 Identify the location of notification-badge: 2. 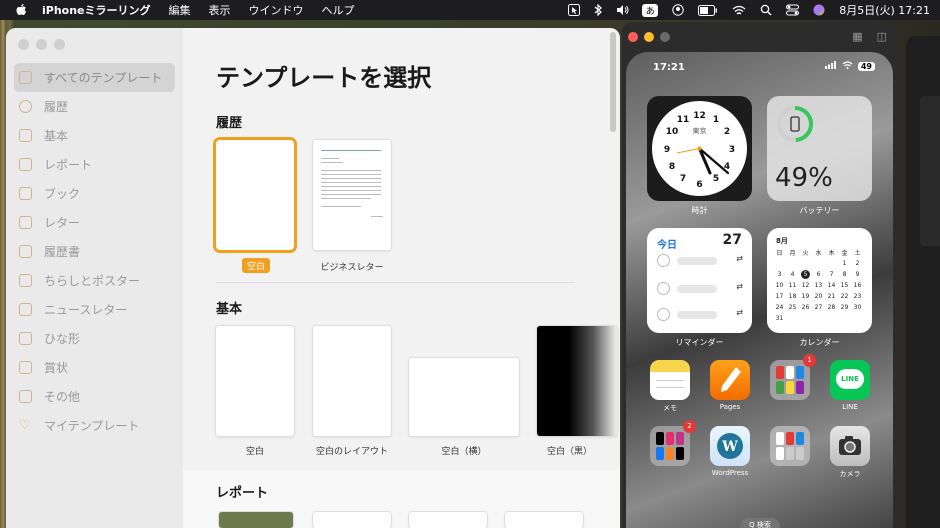
(689, 426).